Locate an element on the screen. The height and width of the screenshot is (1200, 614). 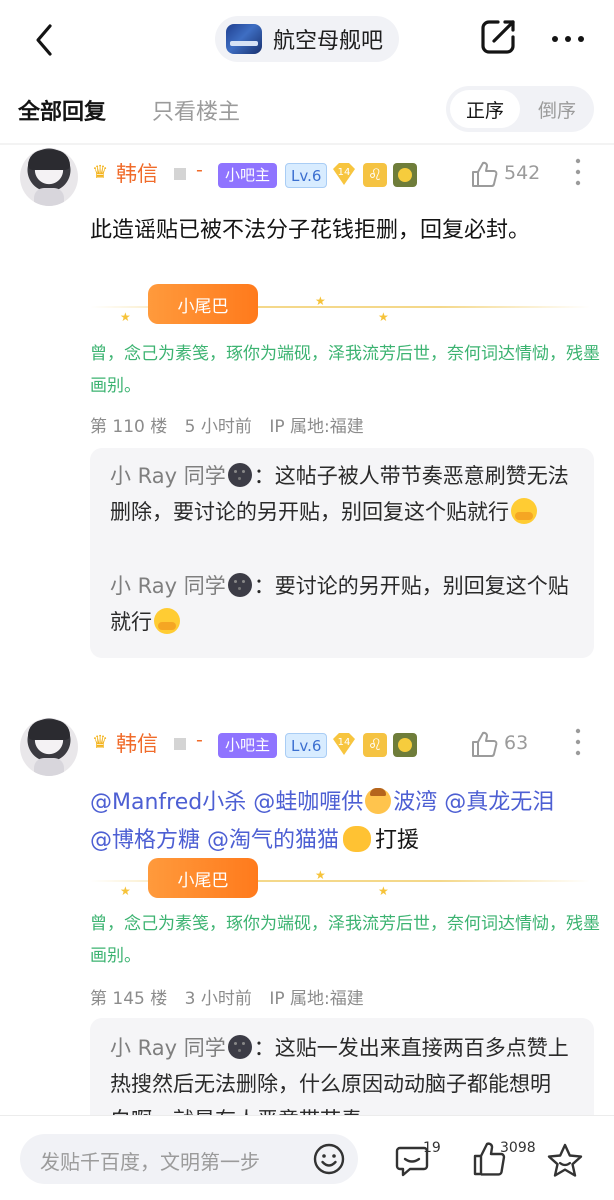
sub-reply: 小 Ray 同学 ：要讨论的另开贴，别回复这个贴就行 is located at coordinates (340, 604).